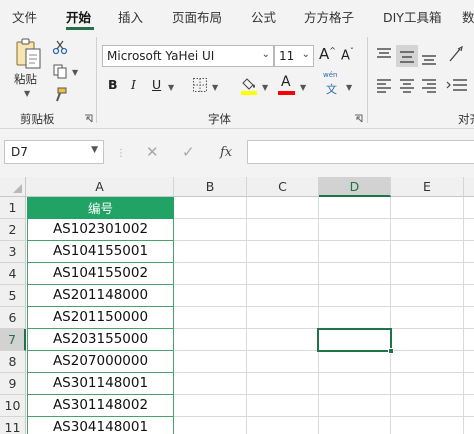  What do you see at coordinates (80, 28) in the screenshot?
I see `active-tab-indicator` at bounding box center [80, 28].